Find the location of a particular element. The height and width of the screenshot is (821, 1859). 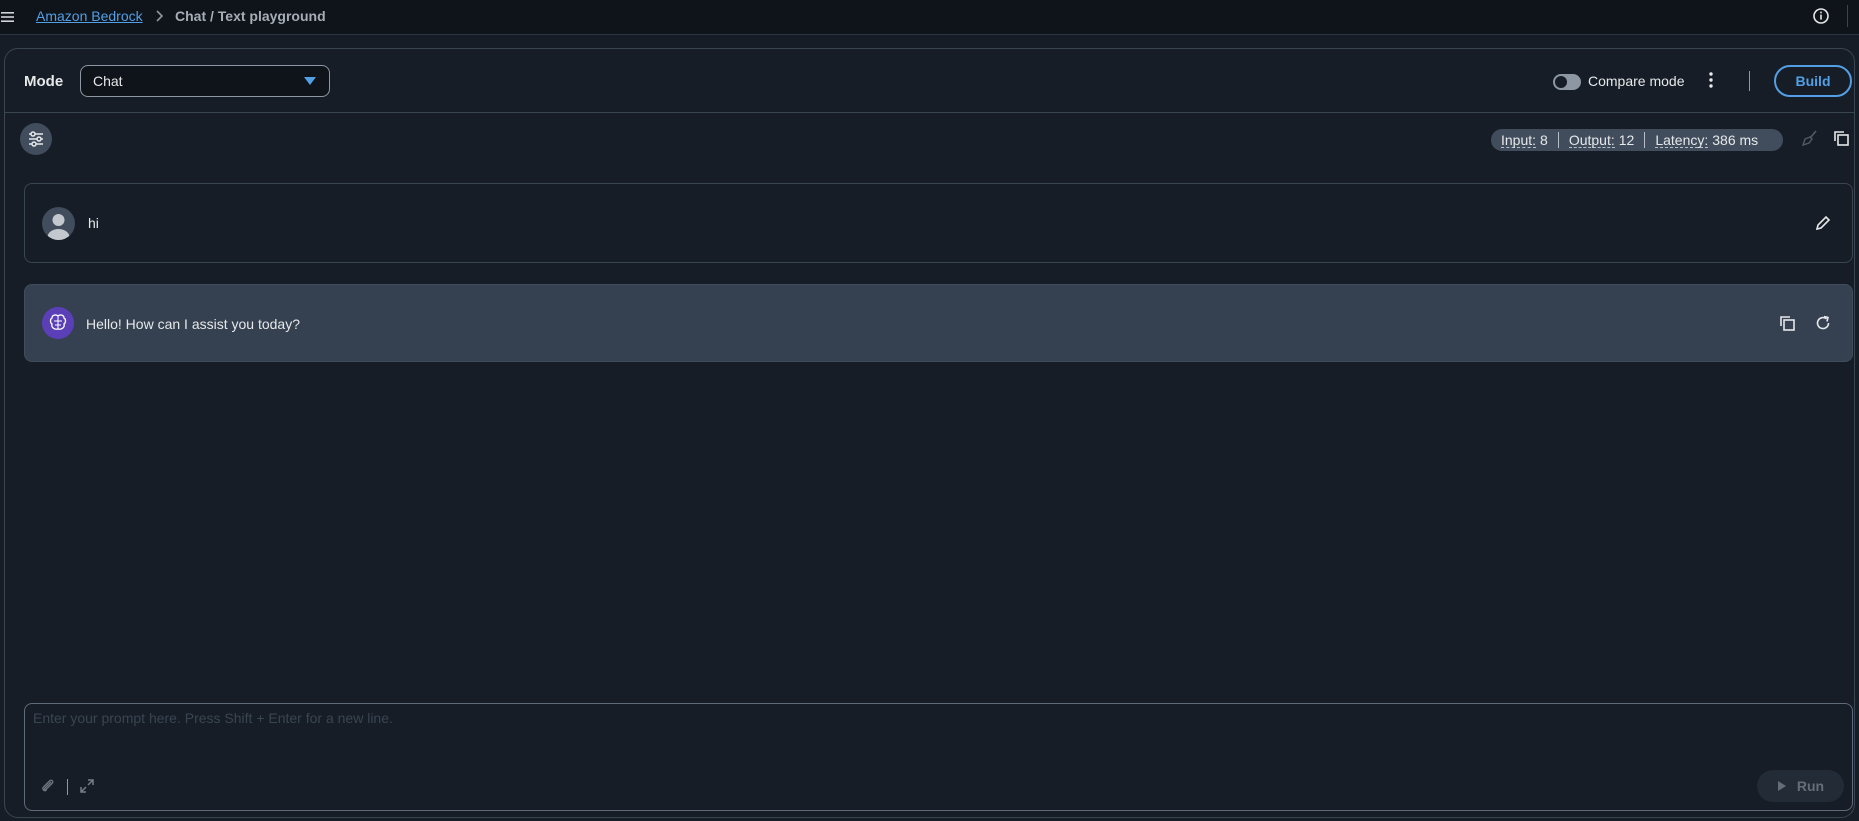

chevron-right-icon is located at coordinates (160, 16).